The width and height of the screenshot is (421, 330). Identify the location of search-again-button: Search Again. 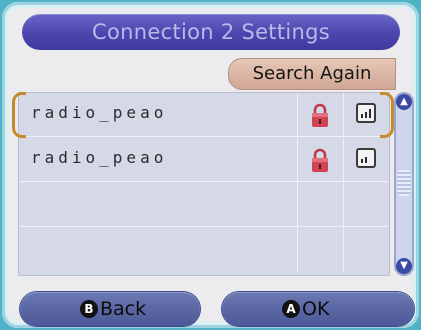
(312, 74).